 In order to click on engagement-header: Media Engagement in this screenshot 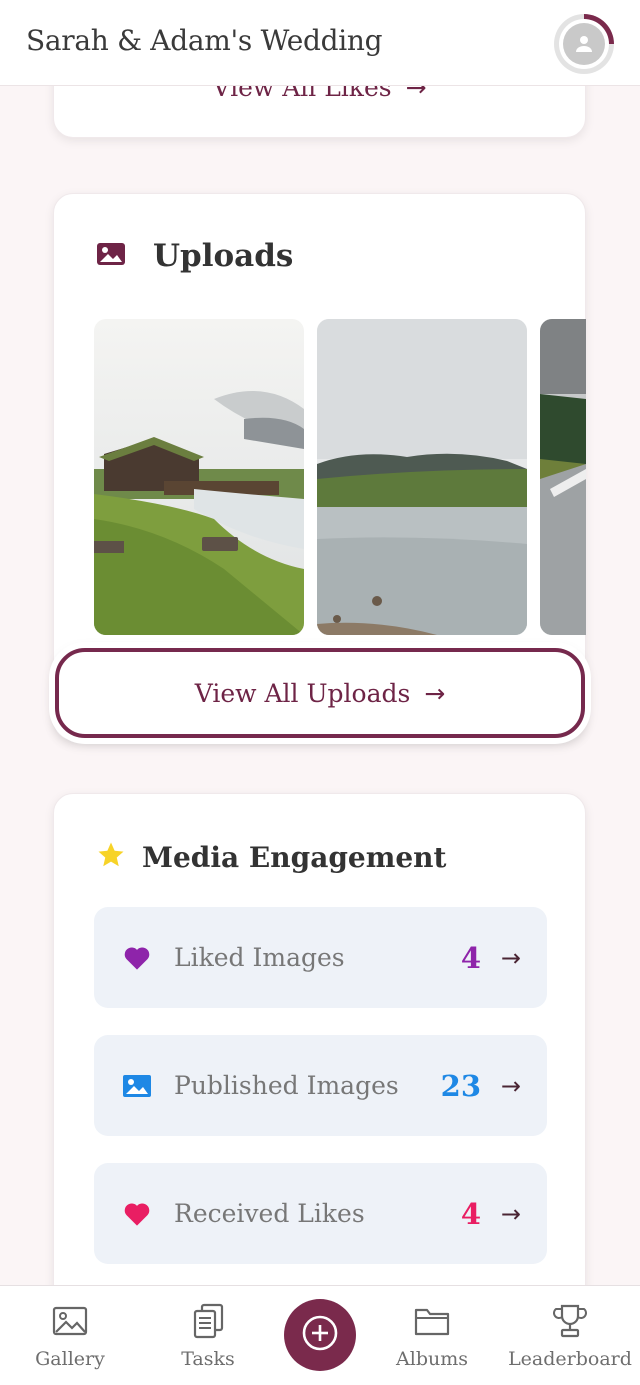, I will do `click(271, 857)`.